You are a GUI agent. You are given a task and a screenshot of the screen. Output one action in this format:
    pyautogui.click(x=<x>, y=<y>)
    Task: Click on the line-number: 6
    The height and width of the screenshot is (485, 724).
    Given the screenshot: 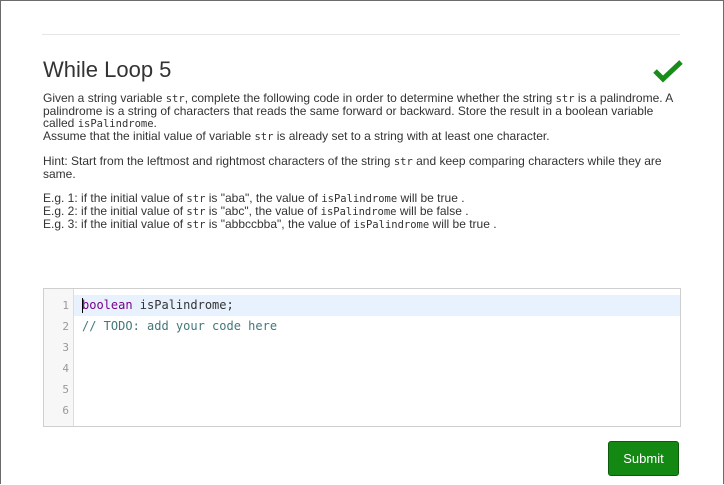 What is the action you would take?
    pyautogui.click(x=65, y=410)
    